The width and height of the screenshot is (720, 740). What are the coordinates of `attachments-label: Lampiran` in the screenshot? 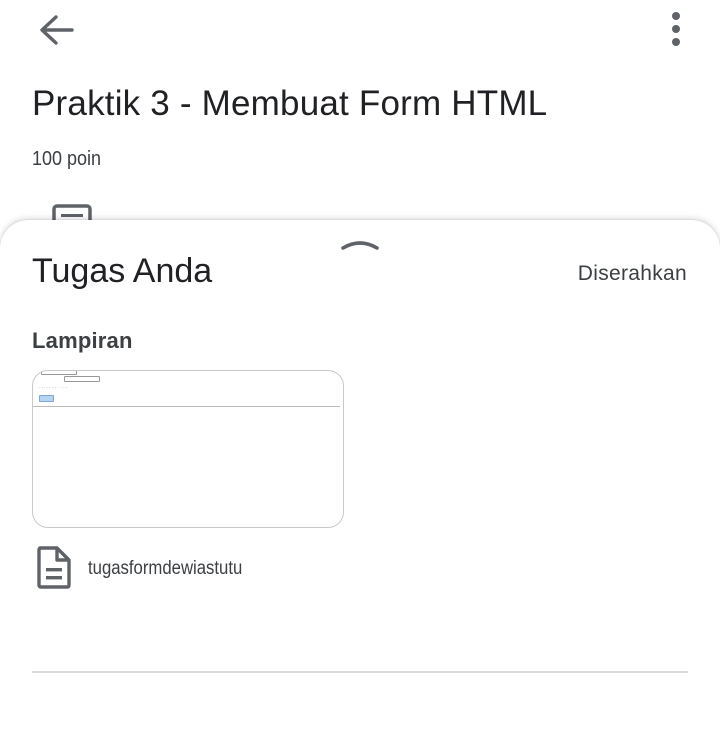 It's located at (82, 340).